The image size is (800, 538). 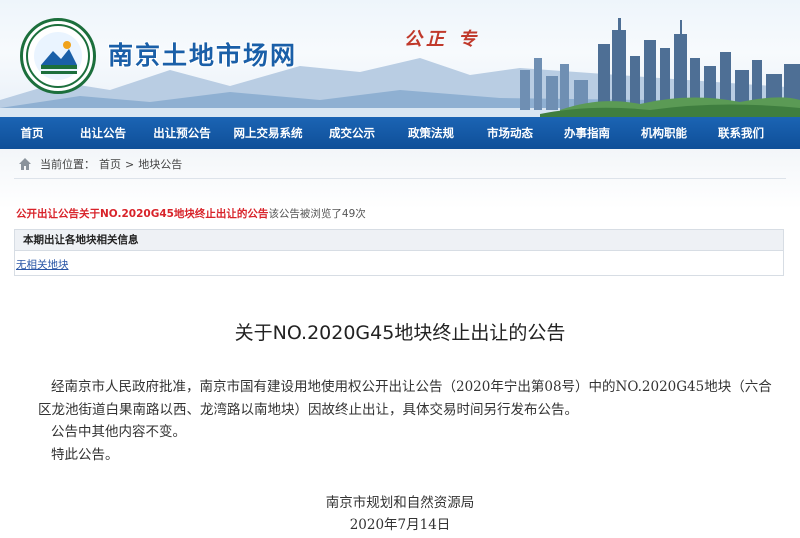 What do you see at coordinates (442, 39) in the screenshot?
I see `banner-slogan: 公正 专` at bounding box center [442, 39].